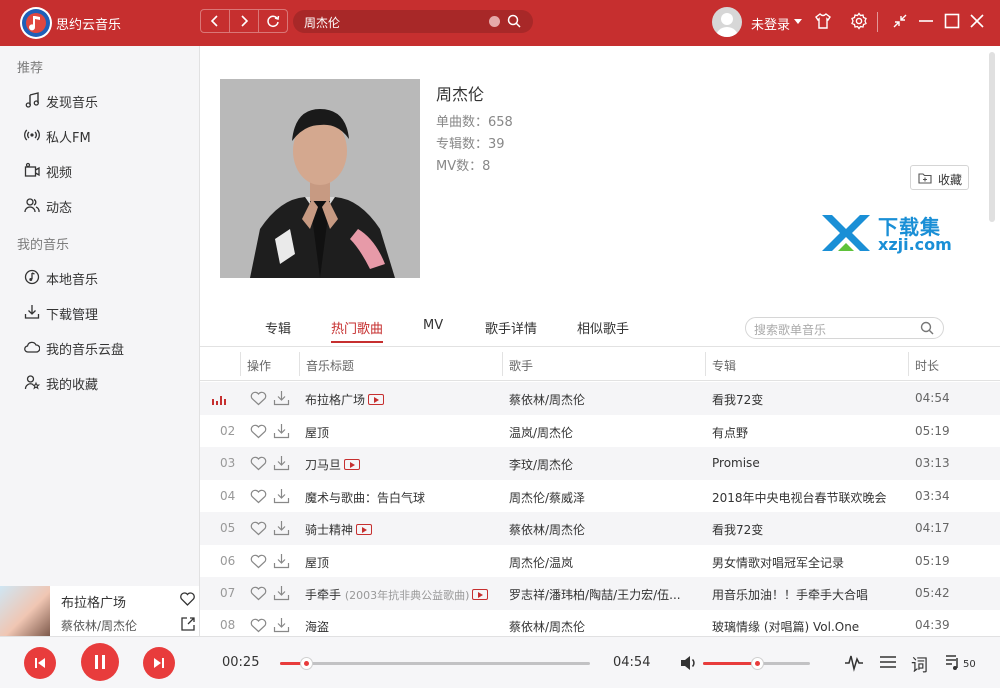  What do you see at coordinates (798, 21) in the screenshot?
I see `chevron-down-icon` at bounding box center [798, 21].